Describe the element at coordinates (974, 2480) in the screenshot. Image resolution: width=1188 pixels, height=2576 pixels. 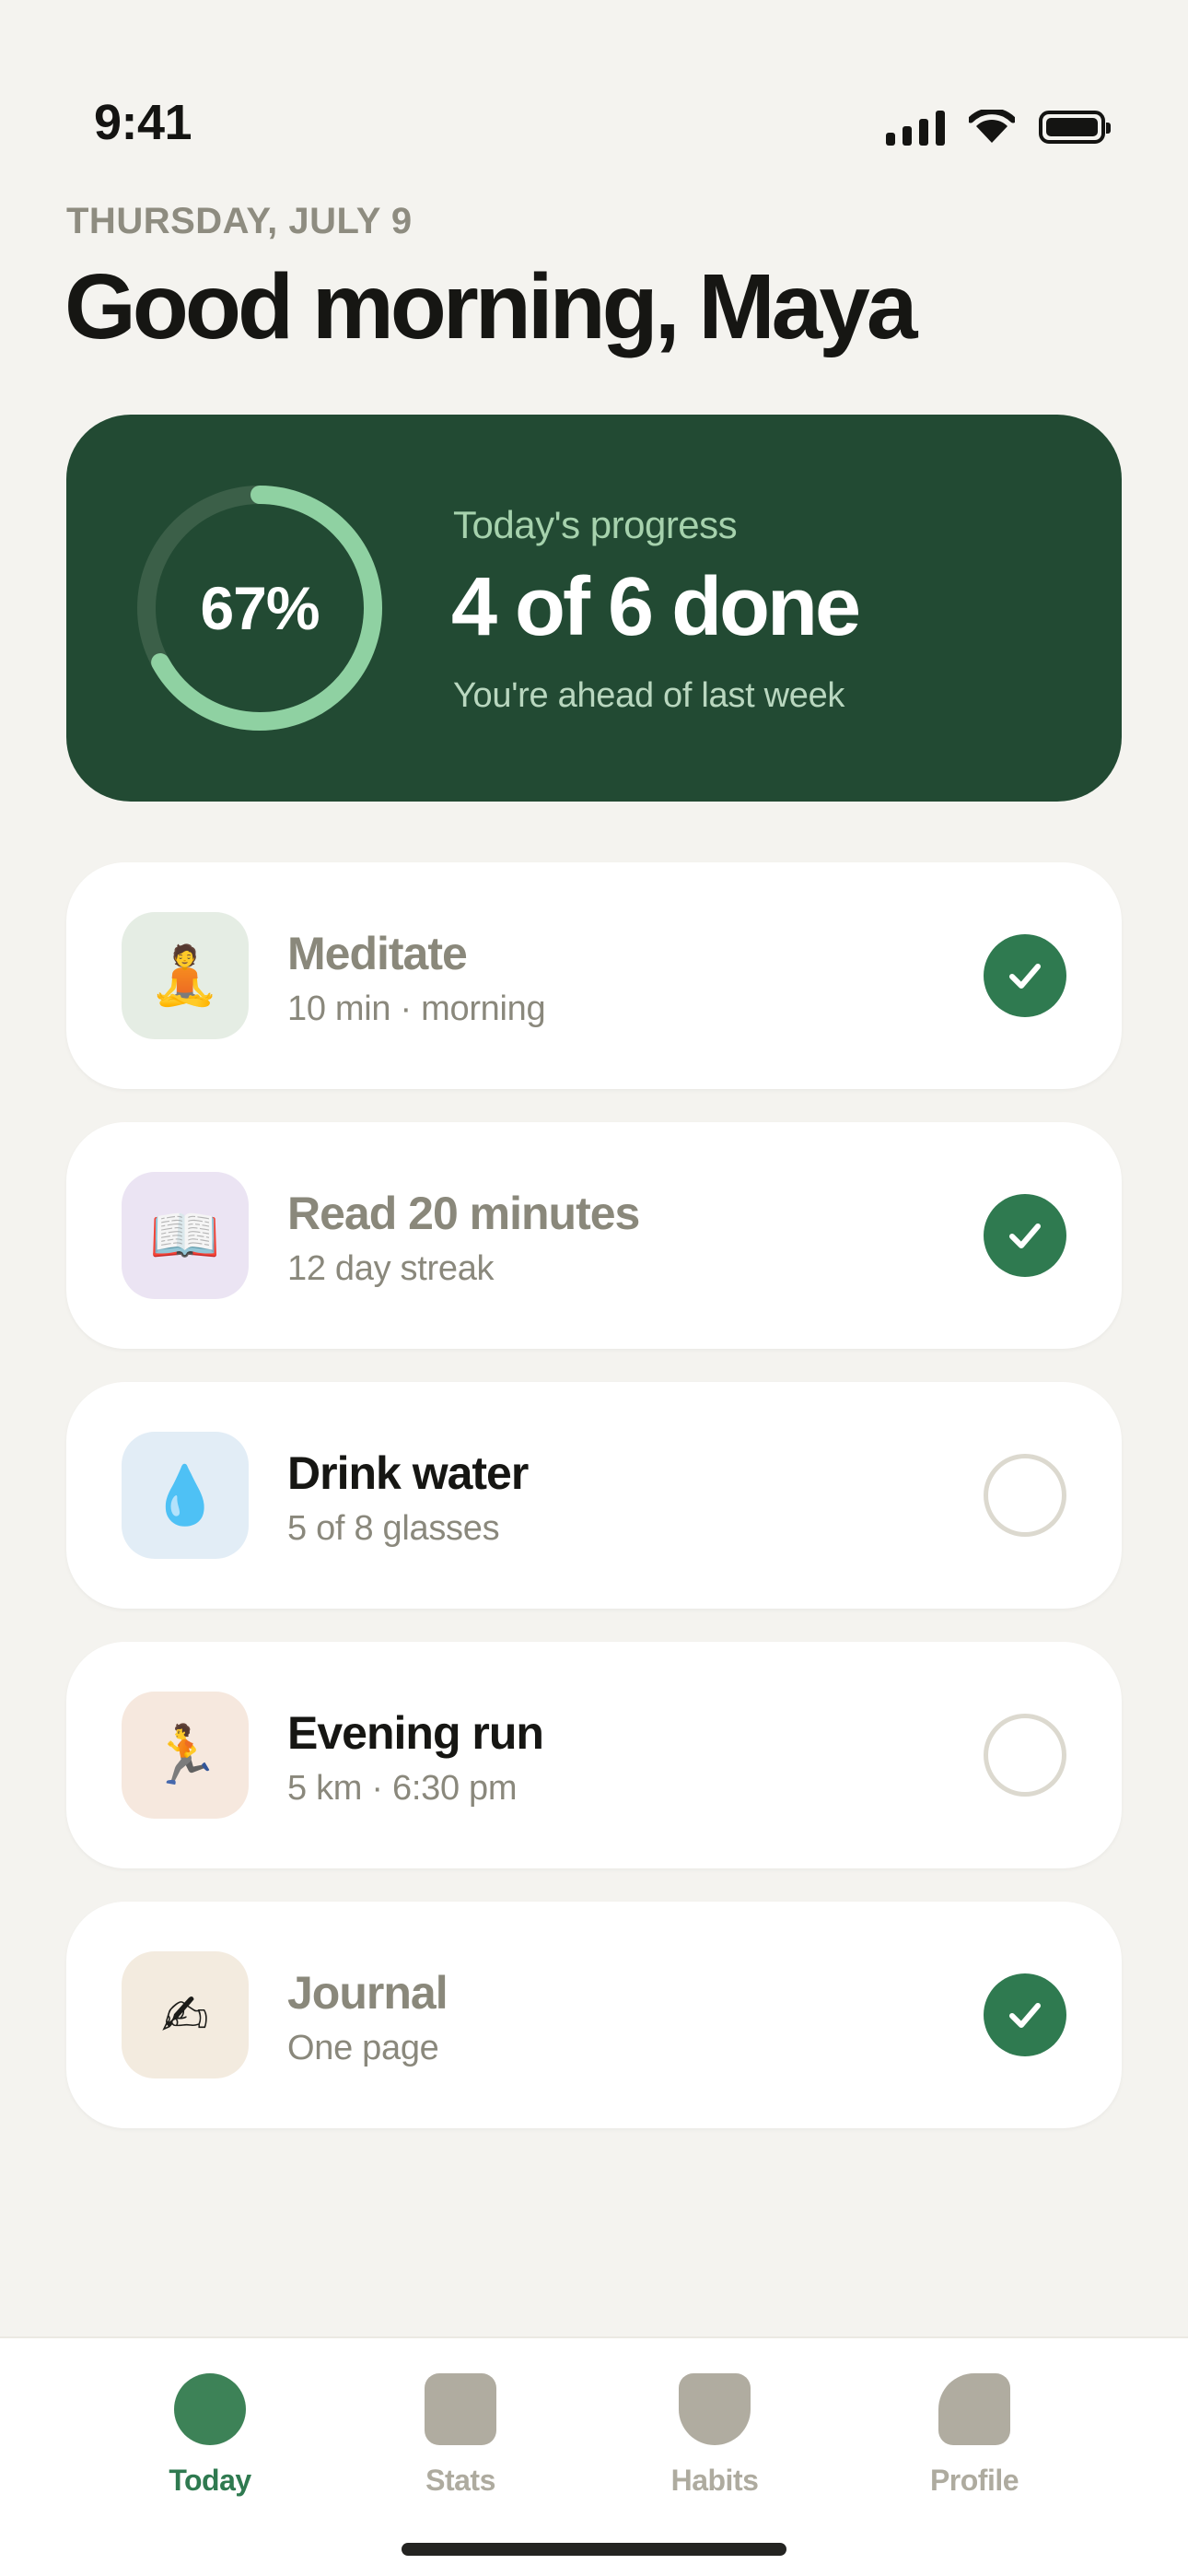
I see `tab-label: Profile` at that location.